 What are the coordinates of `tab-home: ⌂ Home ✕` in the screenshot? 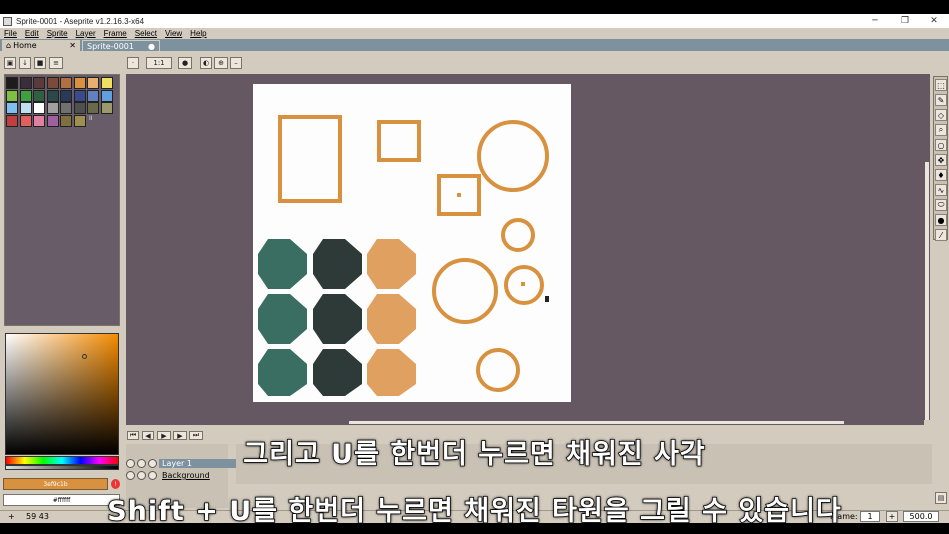 It's located at (41, 45).